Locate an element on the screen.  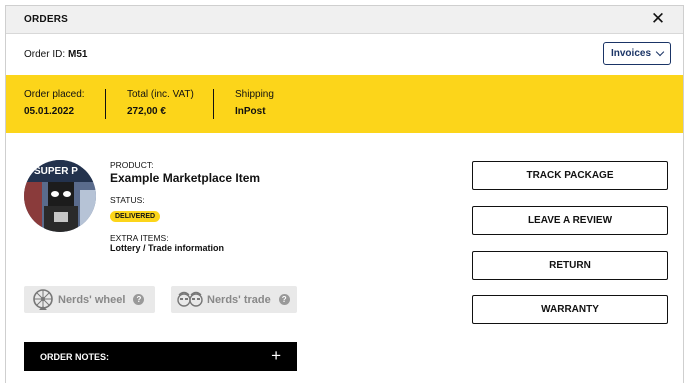
order-placed-label: Order placed: is located at coordinates (54, 94).